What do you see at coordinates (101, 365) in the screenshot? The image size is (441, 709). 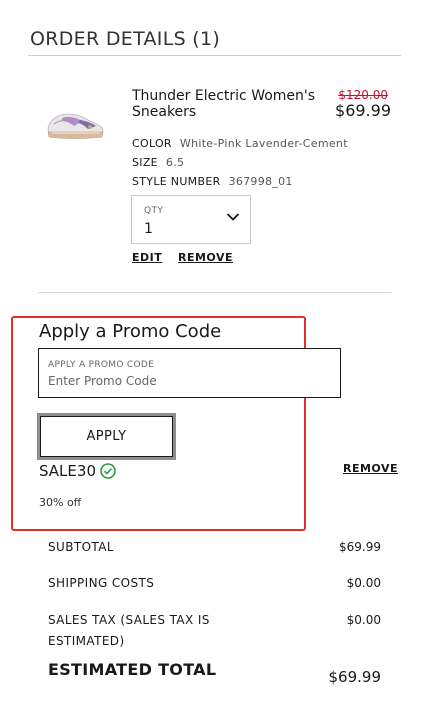 I see `promo-field-label: APPLY A PROMO CODE` at bounding box center [101, 365].